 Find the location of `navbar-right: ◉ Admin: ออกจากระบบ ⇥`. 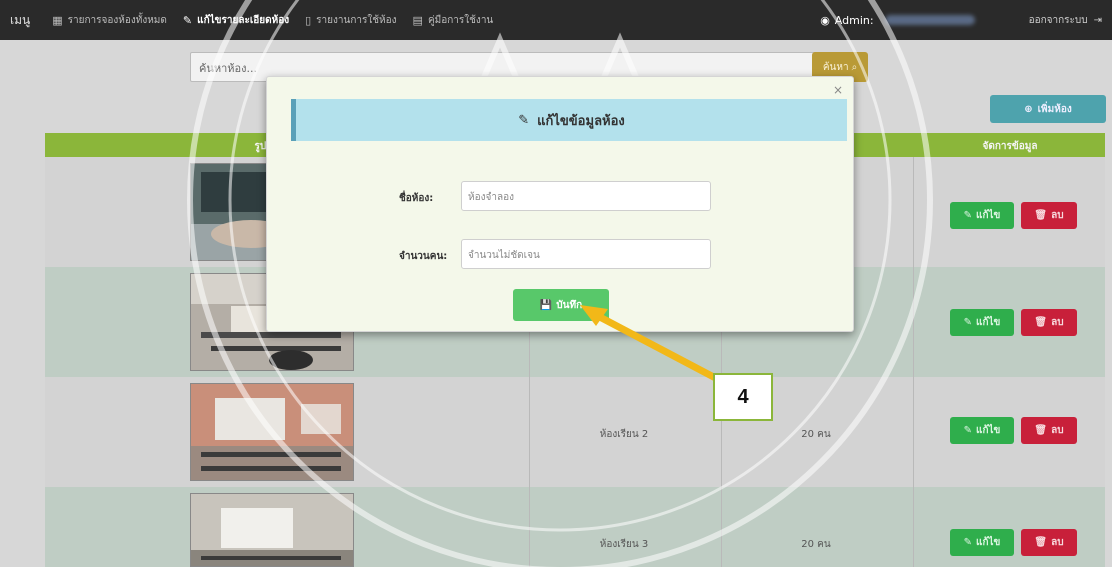

navbar-right: ◉ Admin: ออกจากระบบ ⇥ is located at coordinates (961, 20).